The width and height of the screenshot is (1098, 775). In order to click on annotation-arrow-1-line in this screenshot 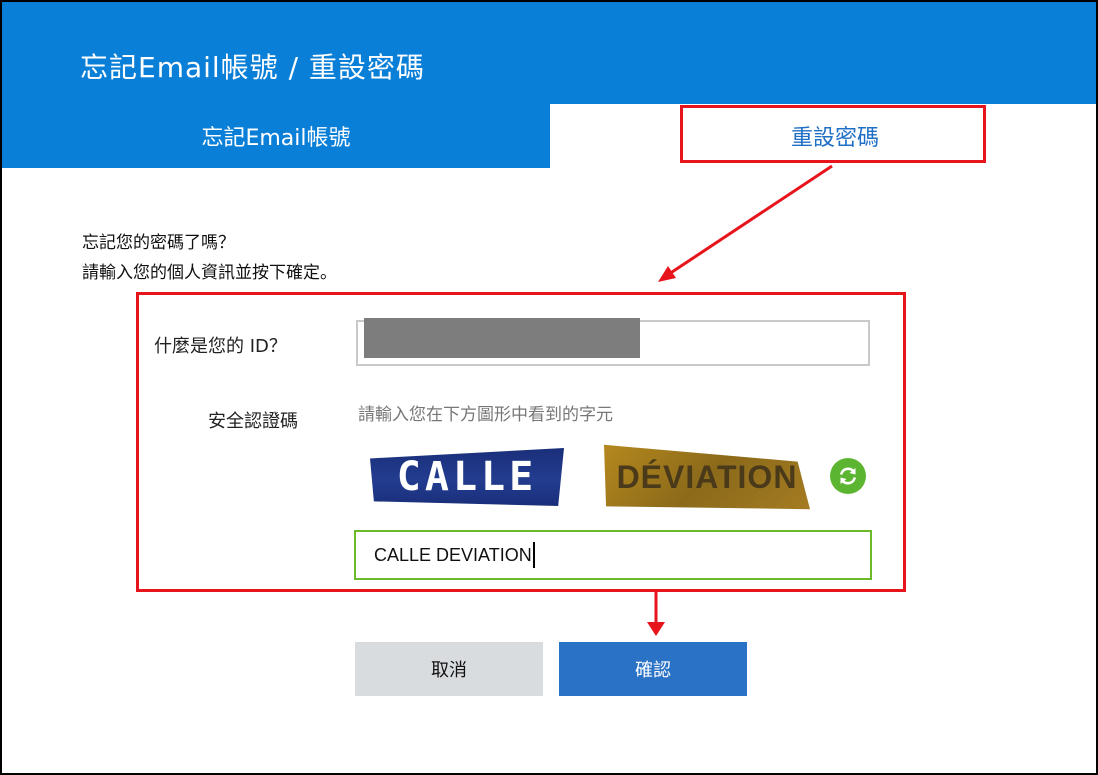, I will do `click(749, 221)`.